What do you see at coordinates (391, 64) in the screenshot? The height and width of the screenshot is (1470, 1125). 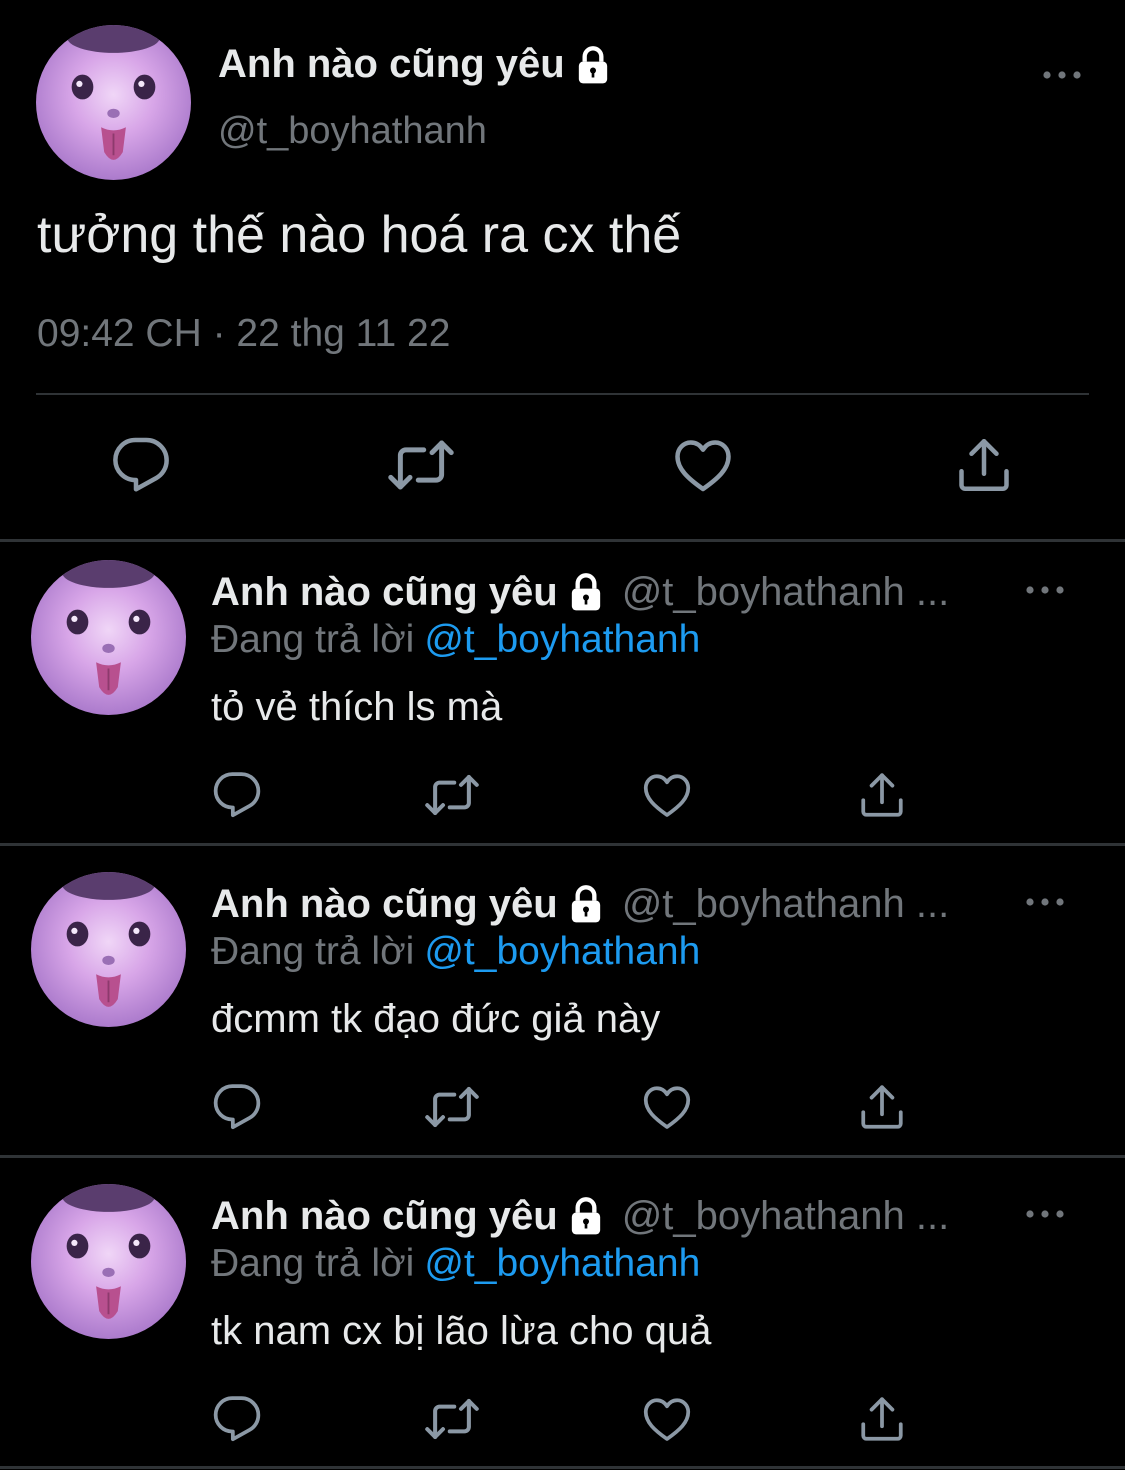 I see `author-name-text: Anh nào cũng yêu` at bounding box center [391, 64].